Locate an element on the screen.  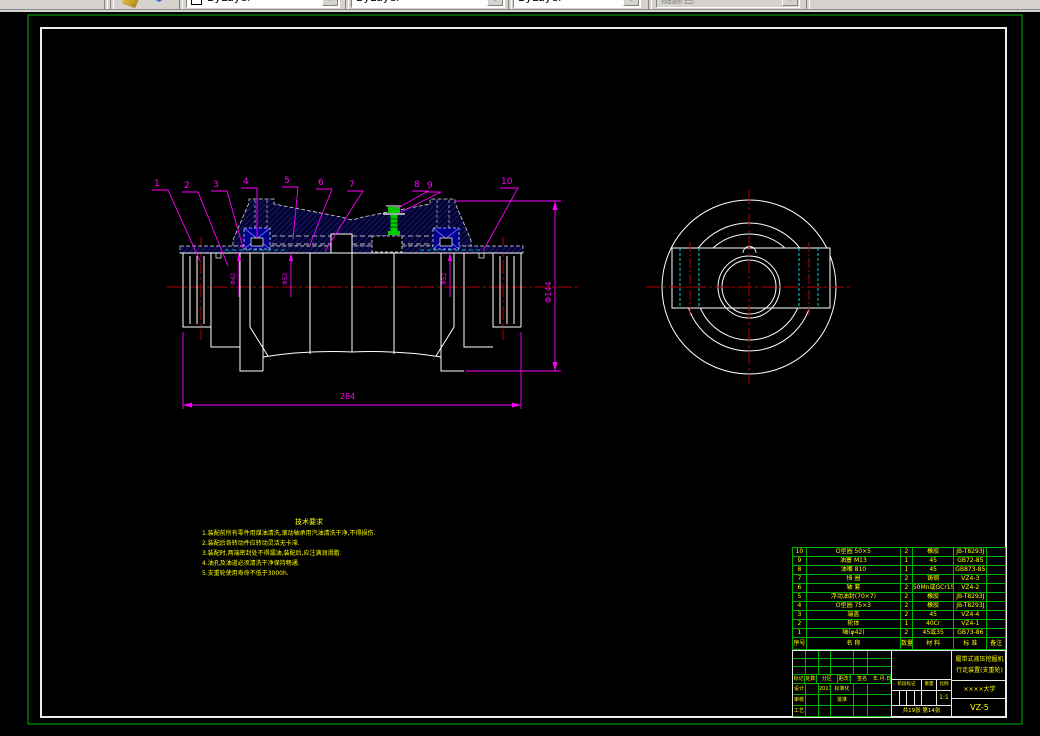
revision-row is located at coordinates (842, 655).